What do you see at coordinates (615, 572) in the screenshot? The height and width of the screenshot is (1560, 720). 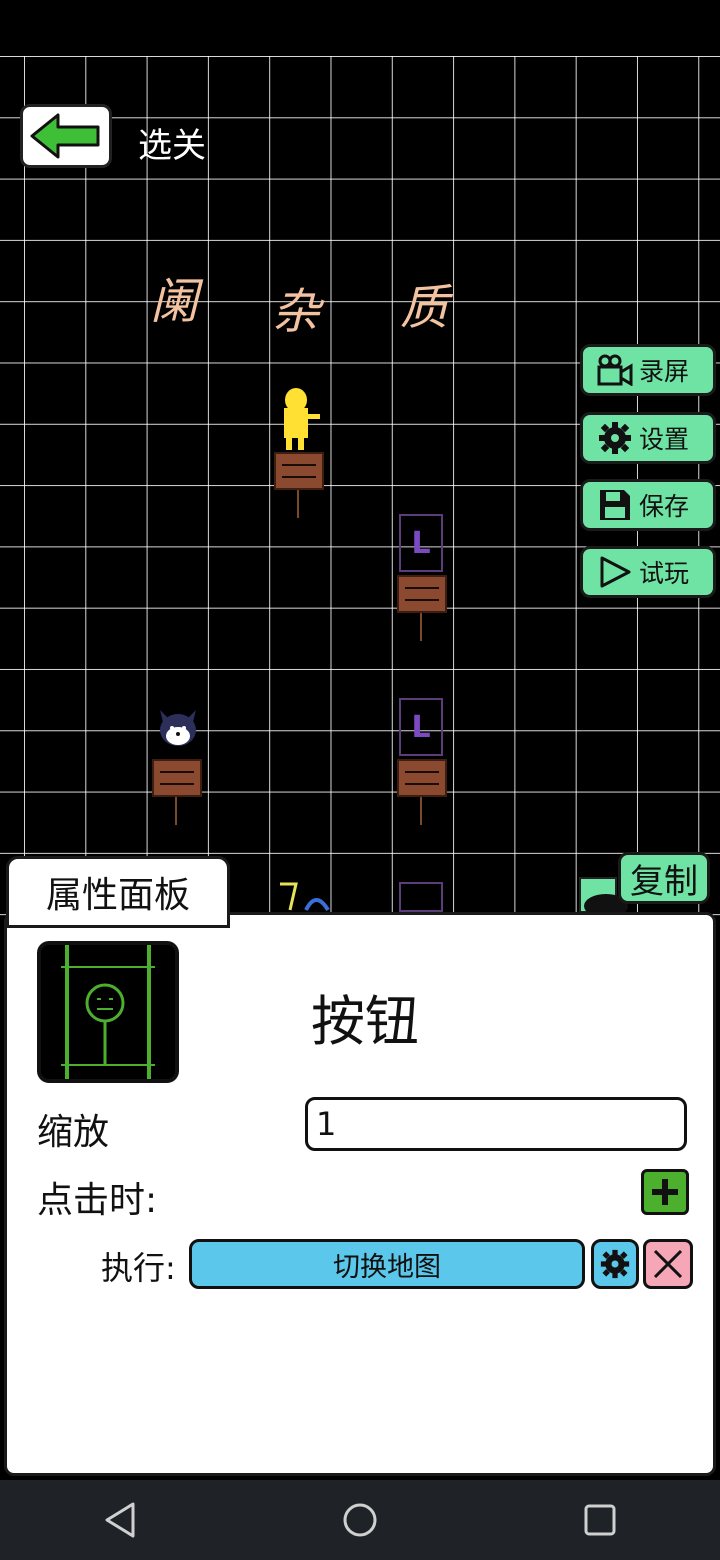 I see `play-icon` at bounding box center [615, 572].